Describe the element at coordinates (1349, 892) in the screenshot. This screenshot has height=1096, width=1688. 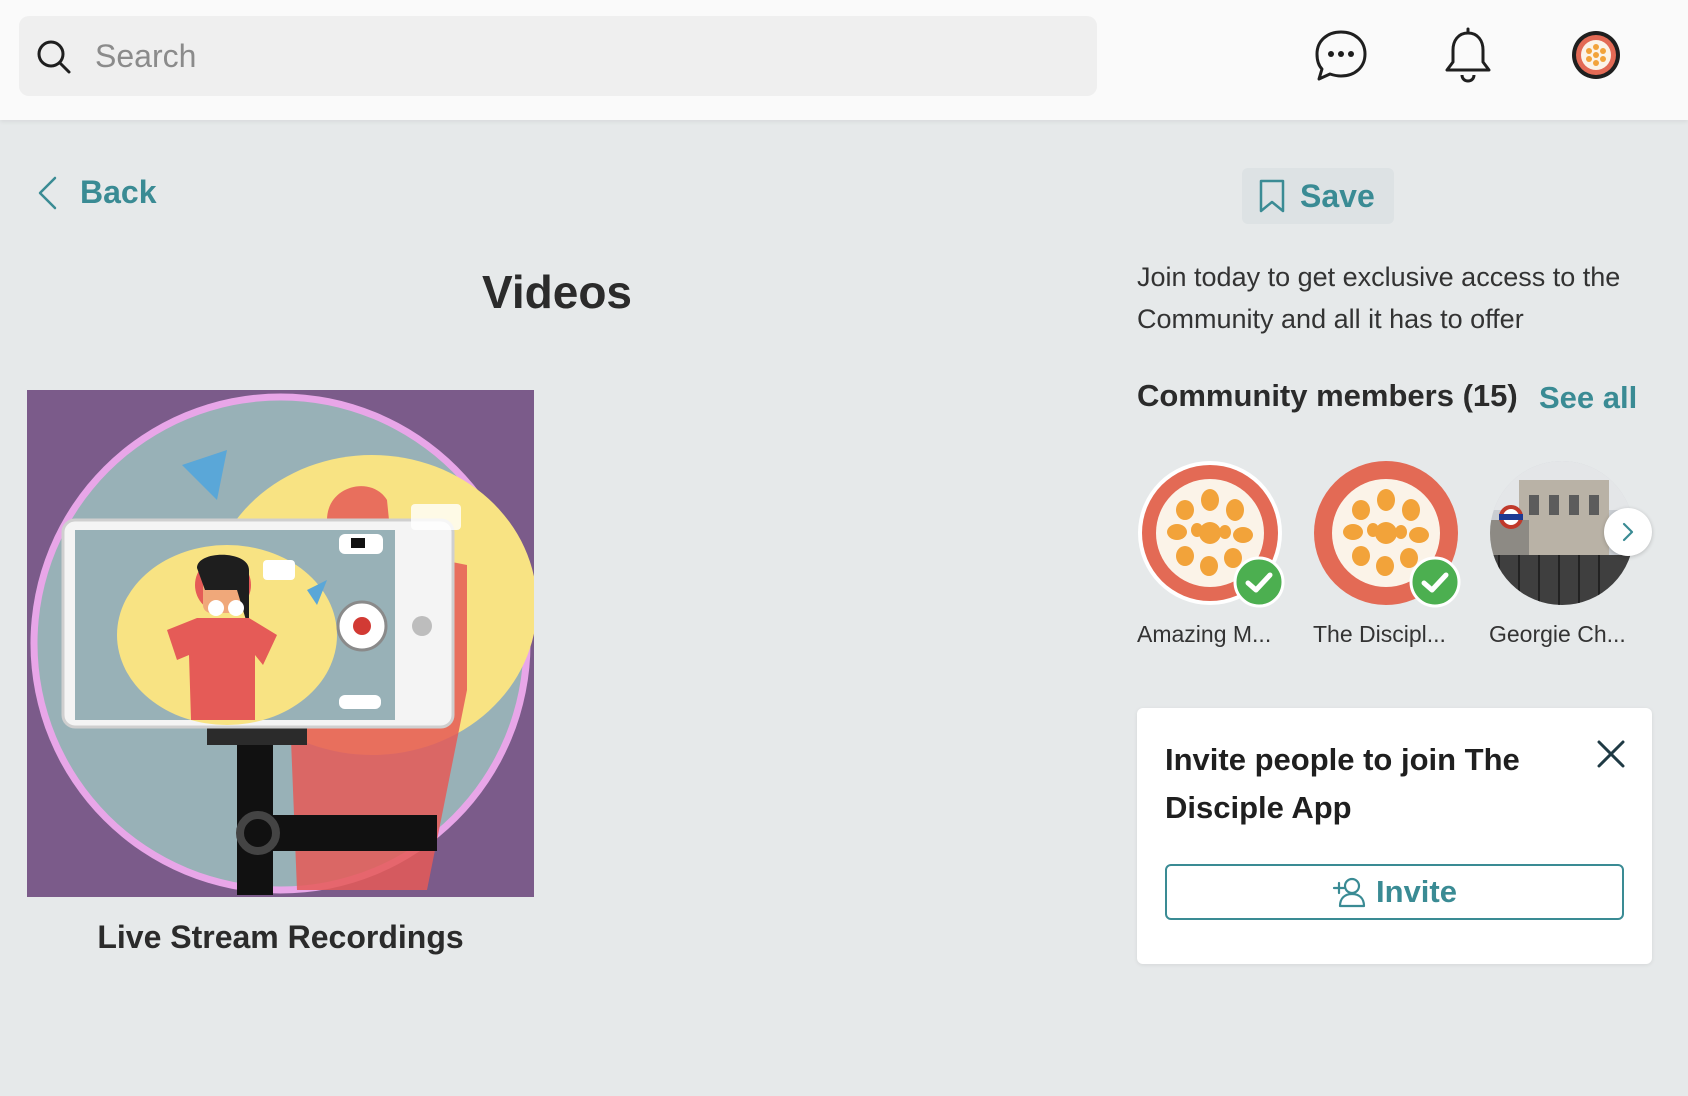
I see `add-user-icon` at that location.